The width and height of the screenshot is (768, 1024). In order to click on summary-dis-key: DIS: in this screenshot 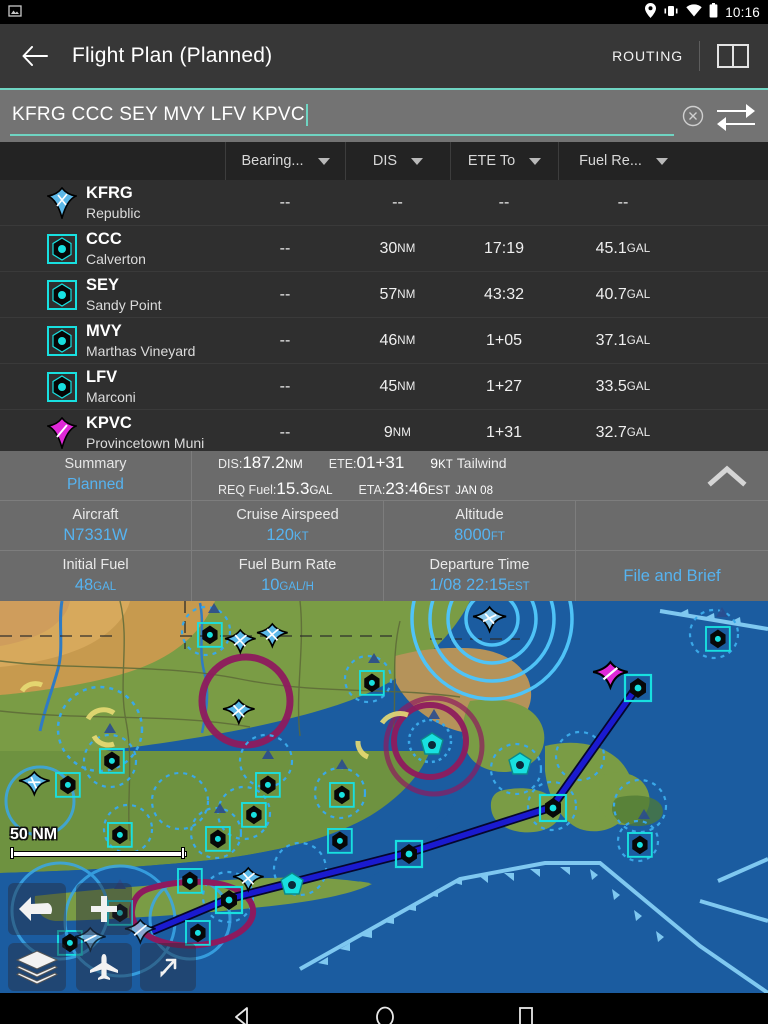, I will do `click(230, 464)`.